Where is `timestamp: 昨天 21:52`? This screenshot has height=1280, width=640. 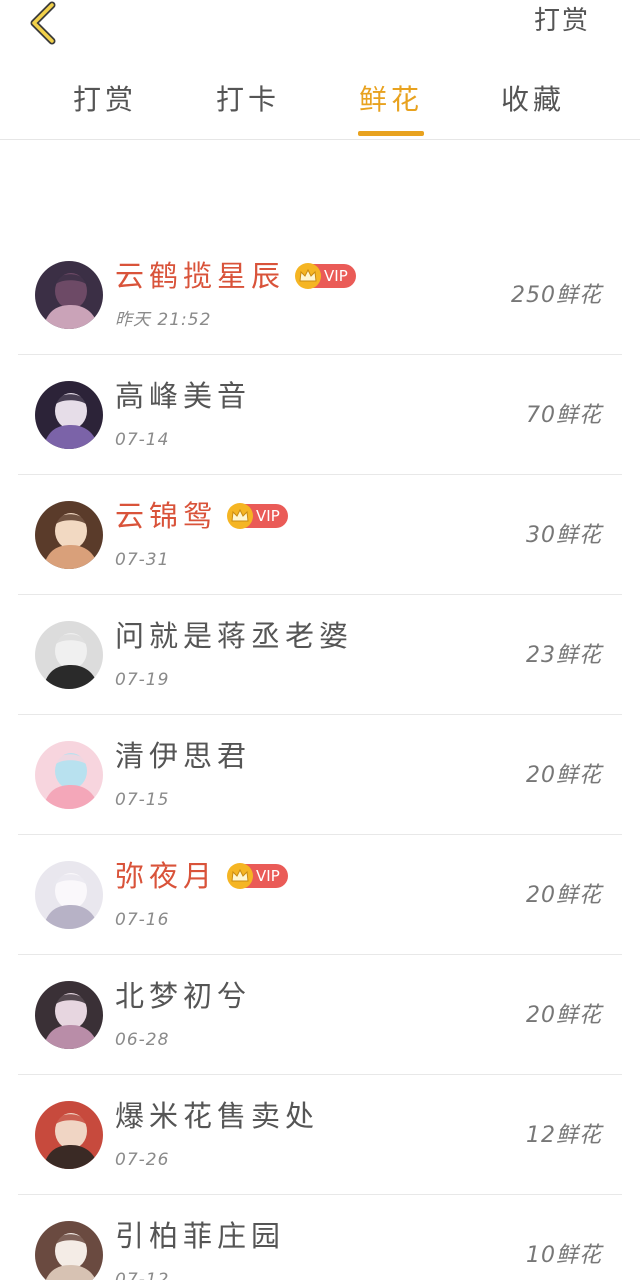
timestamp: 昨天 21:52 is located at coordinates (163, 320).